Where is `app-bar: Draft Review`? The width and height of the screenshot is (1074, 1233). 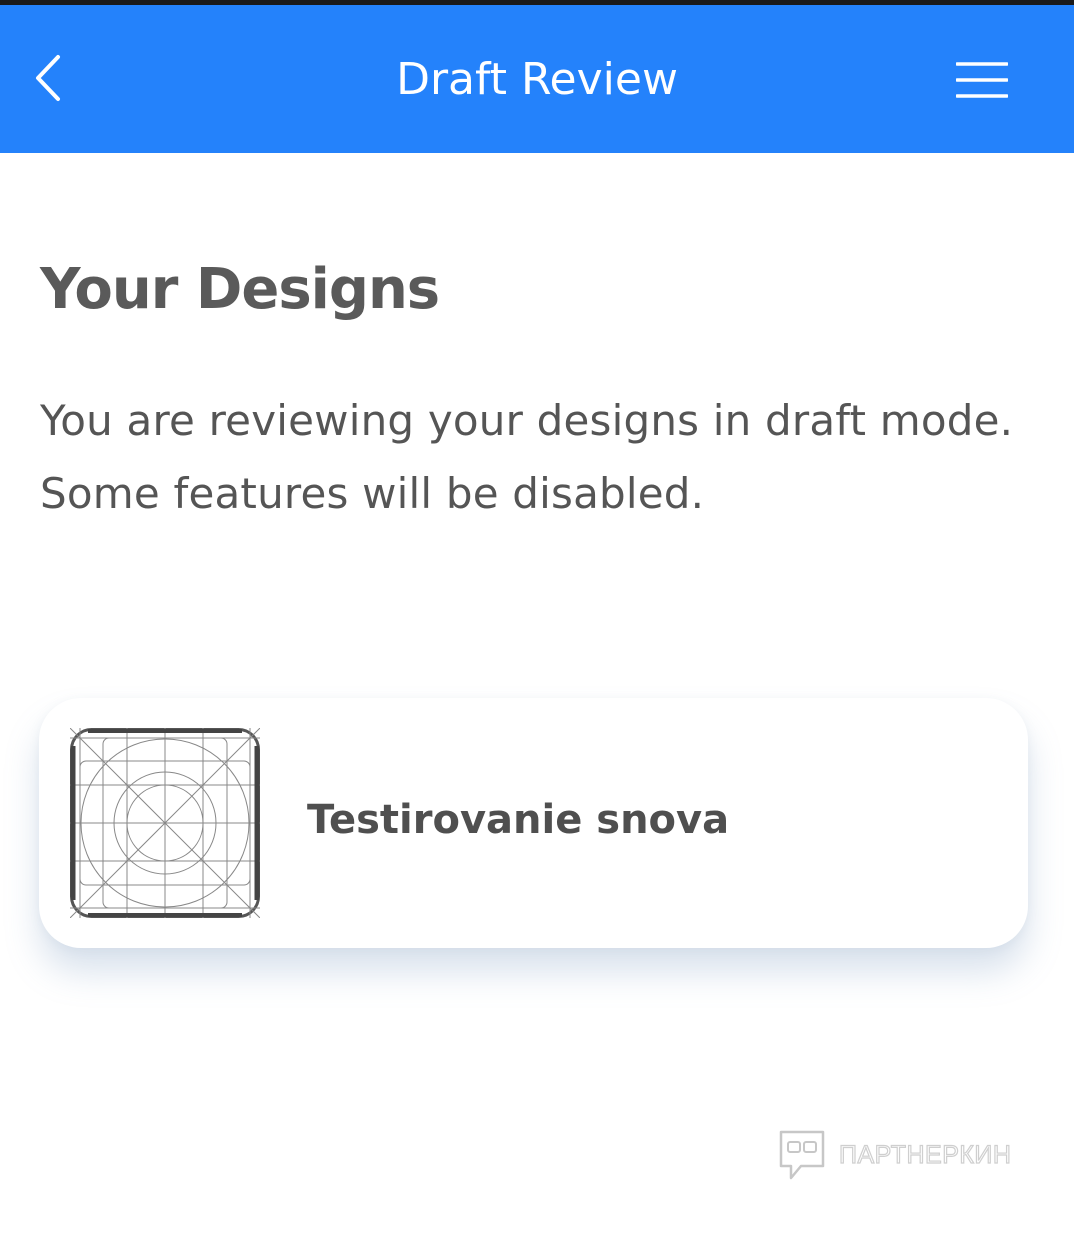
app-bar: Draft Review is located at coordinates (537, 79).